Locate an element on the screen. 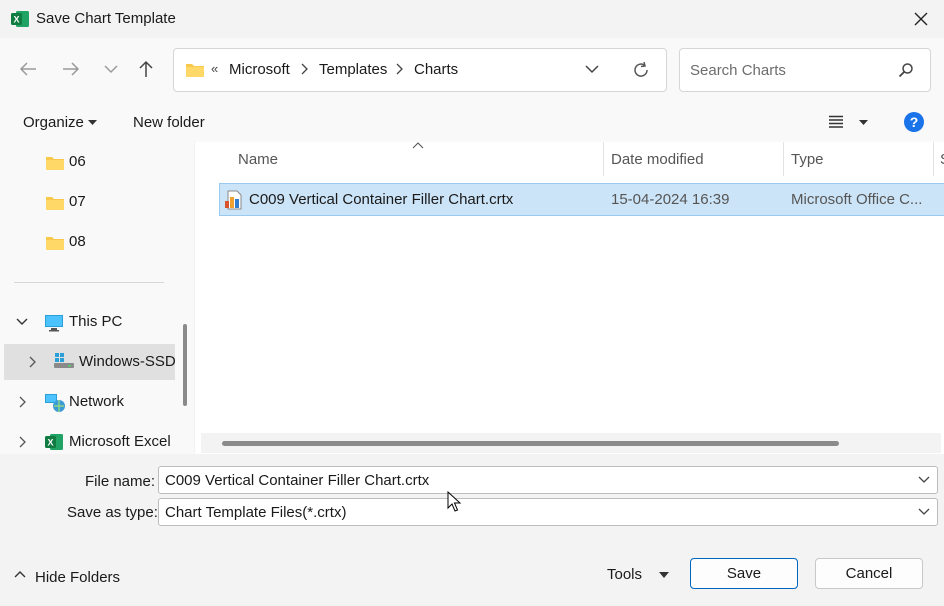 The height and width of the screenshot is (606, 944). arrow-up-icon is located at coordinates (146, 68).